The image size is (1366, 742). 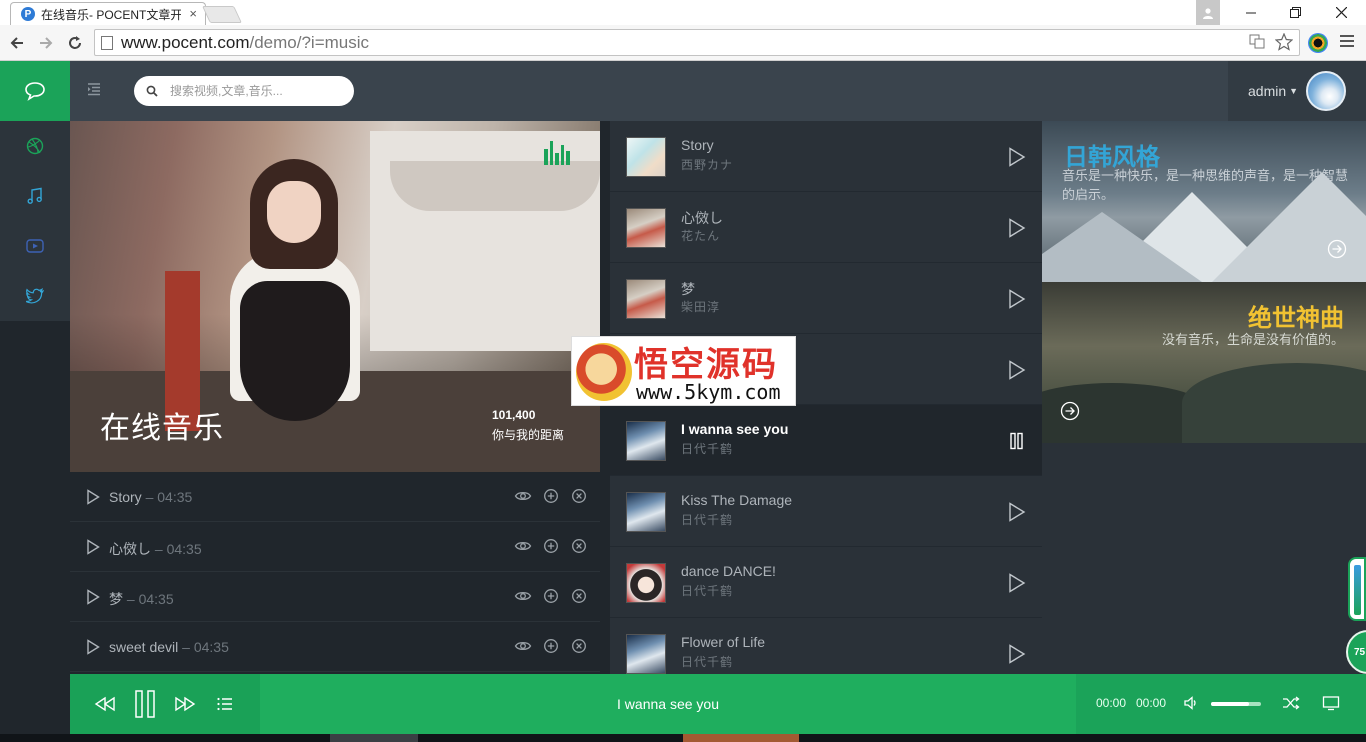 I want to click on side-float-widget, so click(x=1357, y=589).